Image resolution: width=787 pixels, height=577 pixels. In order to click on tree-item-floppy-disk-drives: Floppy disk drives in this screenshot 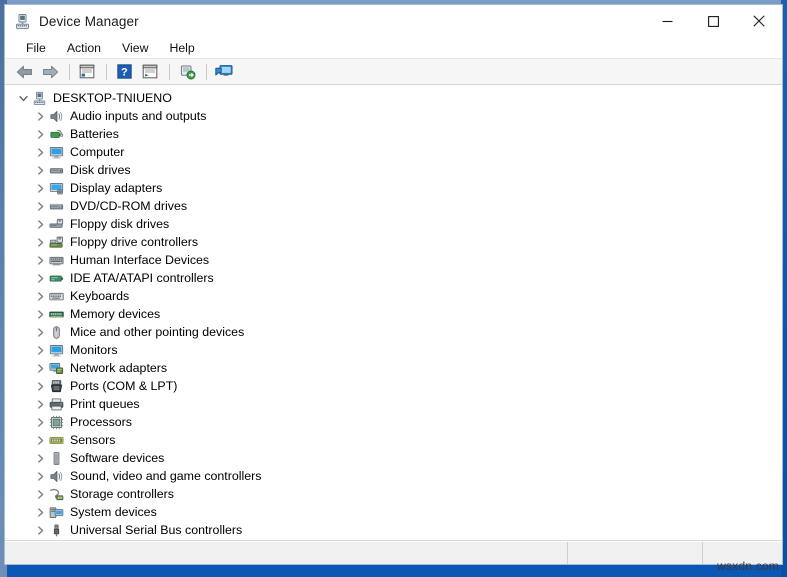, I will do `click(393, 224)`.